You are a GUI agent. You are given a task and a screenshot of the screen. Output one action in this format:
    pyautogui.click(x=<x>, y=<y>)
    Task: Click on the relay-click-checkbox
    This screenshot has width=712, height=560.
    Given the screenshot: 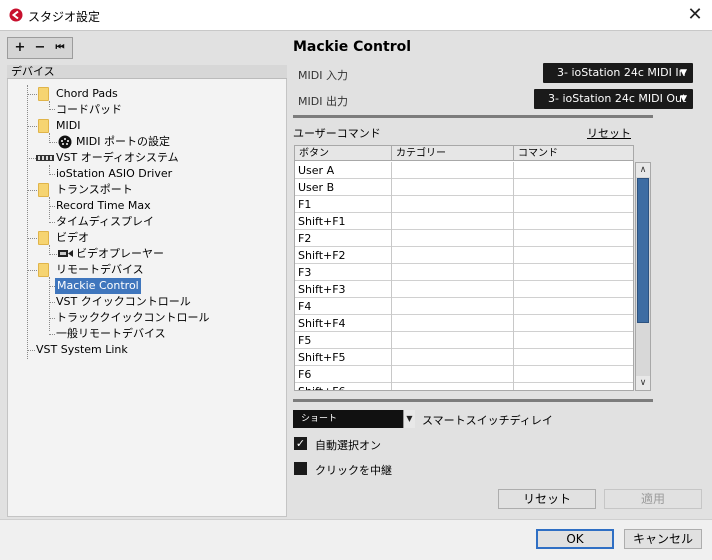 What is the action you would take?
    pyautogui.click(x=300, y=468)
    